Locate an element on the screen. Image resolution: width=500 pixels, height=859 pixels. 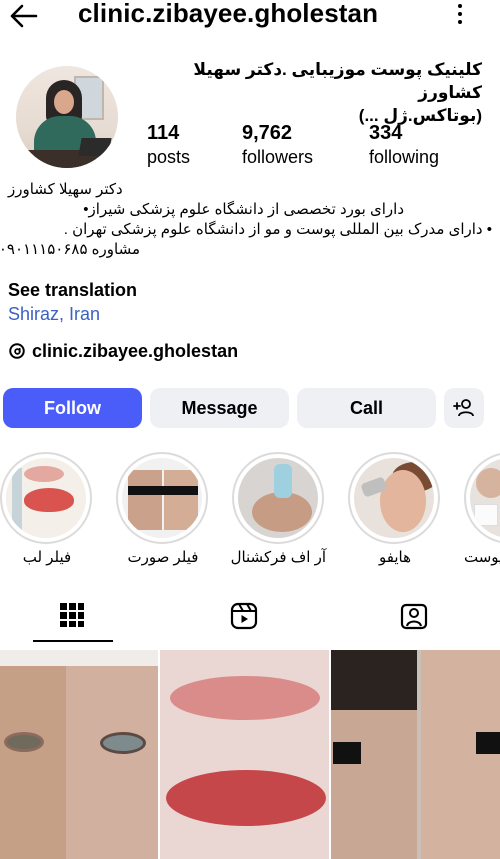
followers-stat: 9,762 followers is located at coordinates (277, 145).